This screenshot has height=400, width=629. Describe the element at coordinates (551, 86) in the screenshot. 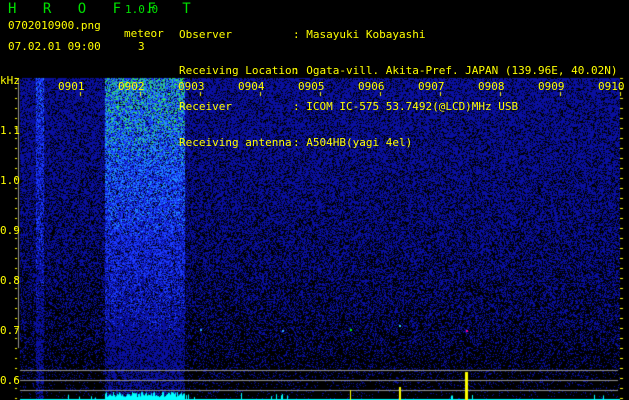

I see `time-label: 0909` at that location.